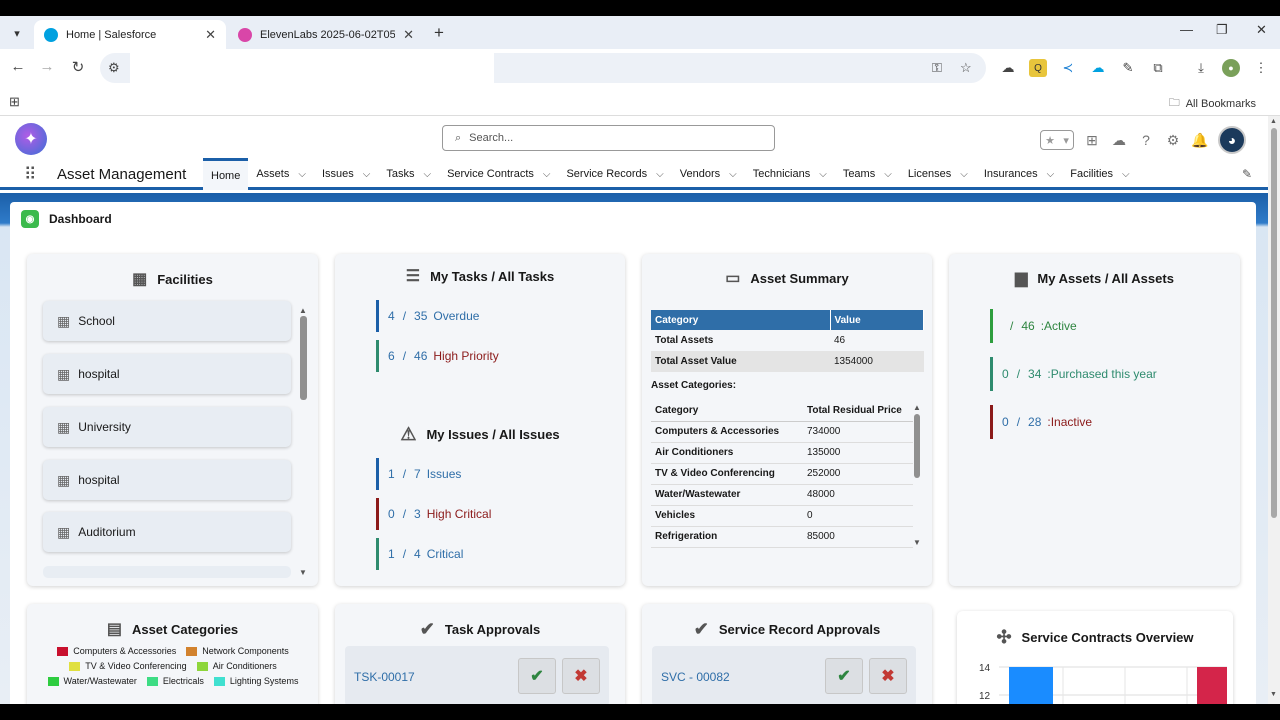  What do you see at coordinates (167, 427) in the screenshot?
I see `facility-item: ▦ University` at bounding box center [167, 427].